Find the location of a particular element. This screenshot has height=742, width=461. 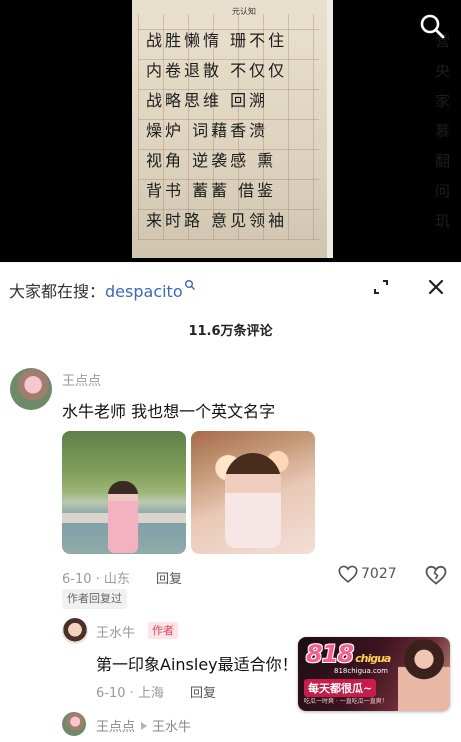

paper-side-column: 营 央 家 慕 翻 问 玑 is located at coordinates (446, 131).